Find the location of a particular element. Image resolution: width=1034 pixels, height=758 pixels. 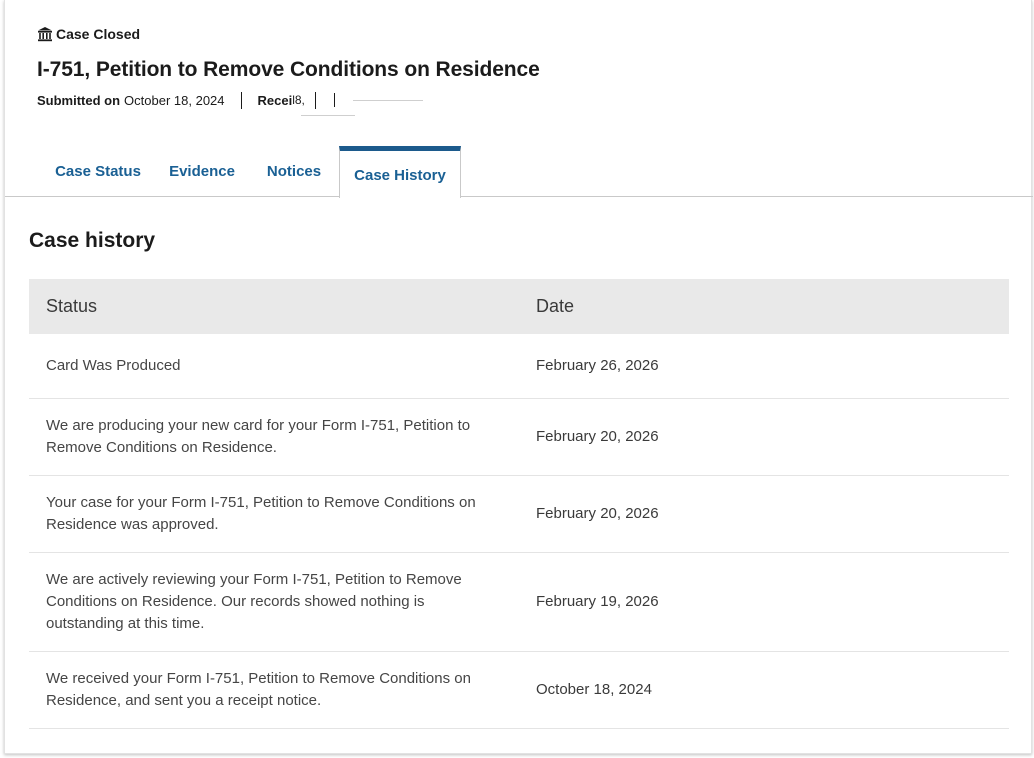

table-row: Card Was Produced February 26, 2026 is located at coordinates (519, 366).